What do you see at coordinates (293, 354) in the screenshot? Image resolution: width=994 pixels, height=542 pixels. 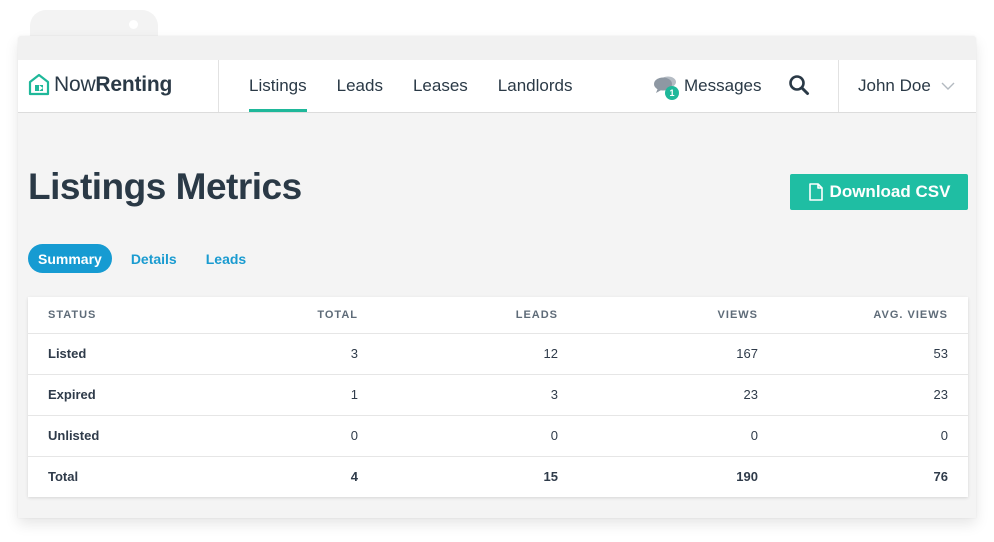 I see `total-cell: 3` at bounding box center [293, 354].